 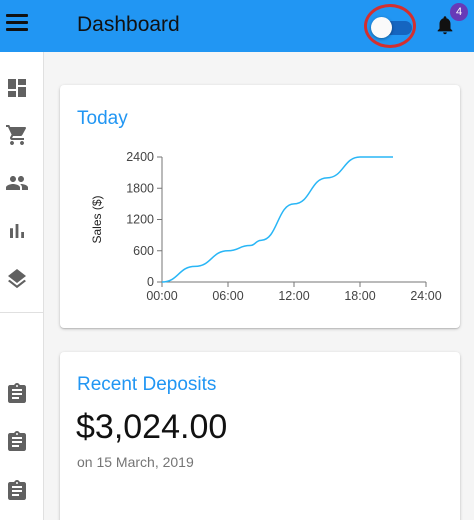 What do you see at coordinates (135, 462) in the screenshot?
I see `deposit-date: on 15 March, 2019` at bounding box center [135, 462].